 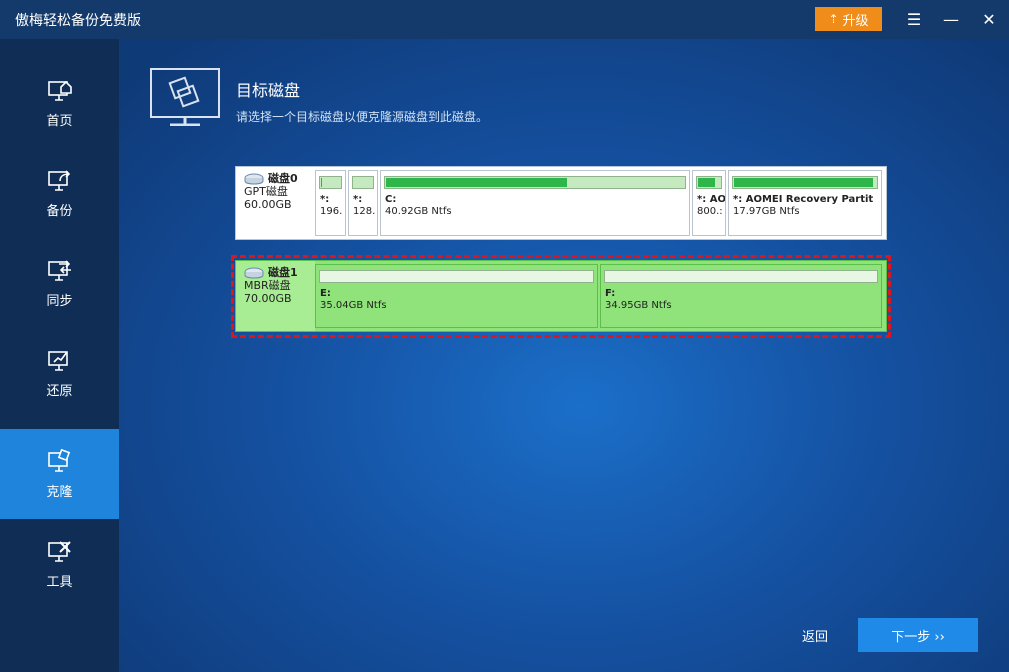 I want to click on disk-size: 60.00GB, so click(x=268, y=204).